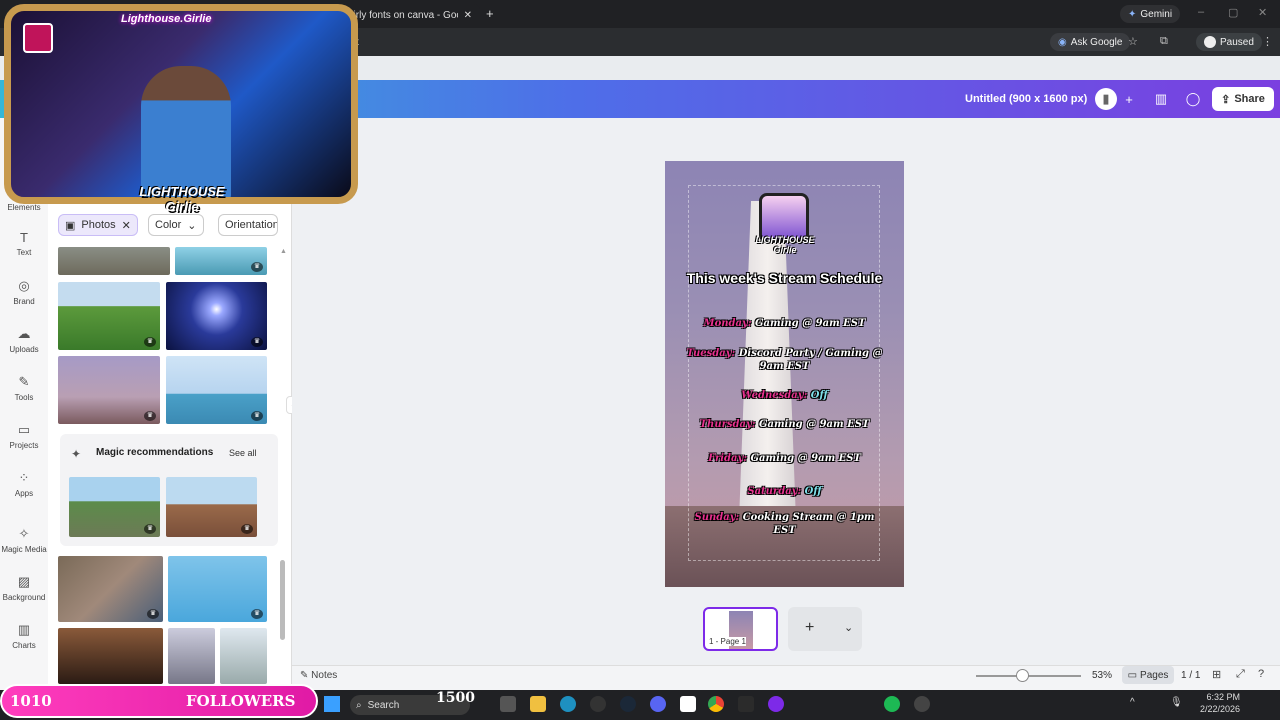  Describe the element at coordinates (126, 225) in the screenshot. I see `clear-filter-icon: ✕` at that location.